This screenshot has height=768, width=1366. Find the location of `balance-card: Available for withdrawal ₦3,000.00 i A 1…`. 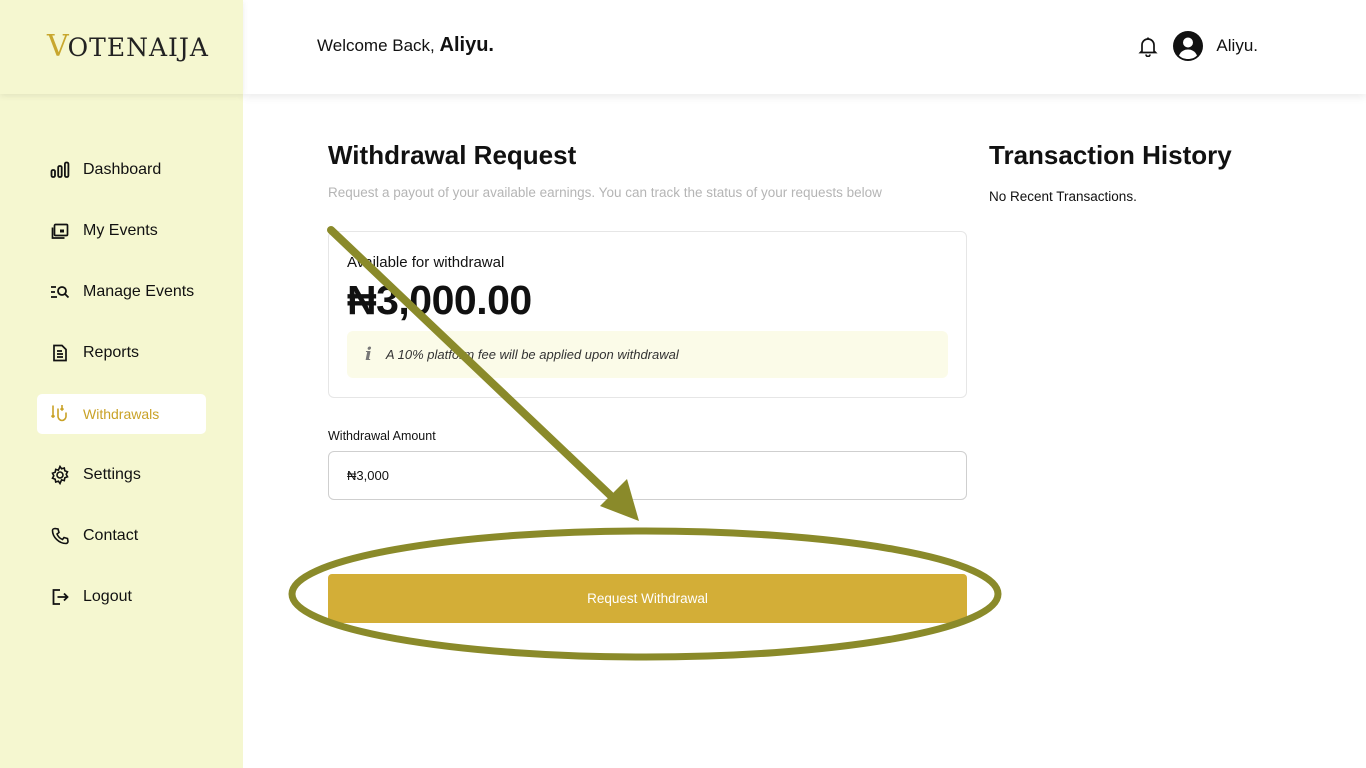

balance-card: Available for withdrawal ₦3,000.00 i A 1… is located at coordinates (647, 314).